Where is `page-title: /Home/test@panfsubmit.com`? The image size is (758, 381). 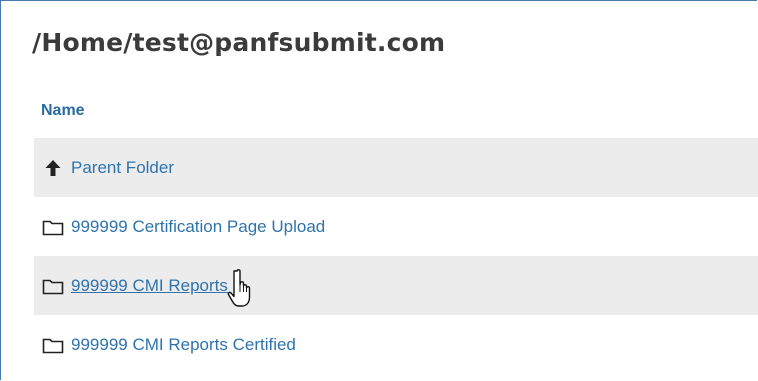 page-title: /Home/test@panfsubmit.com is located at coordinates (239, 42).